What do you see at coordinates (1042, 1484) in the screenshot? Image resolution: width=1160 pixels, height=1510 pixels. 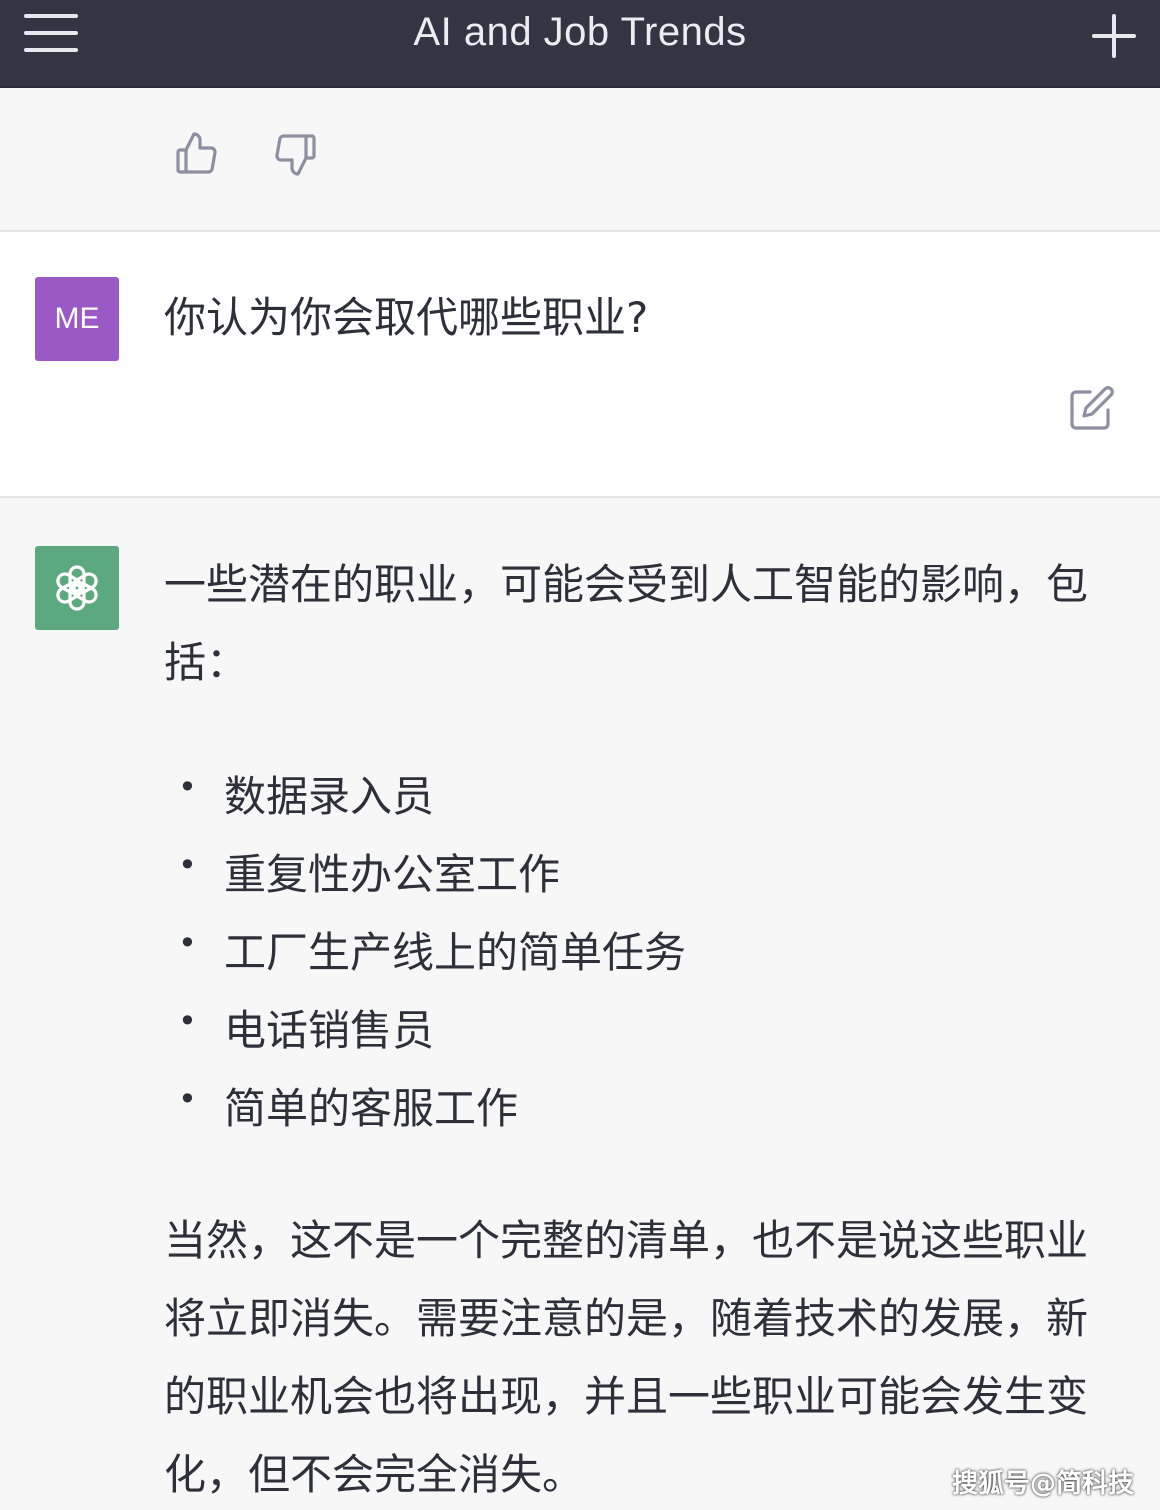 I see `watermark: 搜狐号@简科技` at bounding box center [1042, 1484].